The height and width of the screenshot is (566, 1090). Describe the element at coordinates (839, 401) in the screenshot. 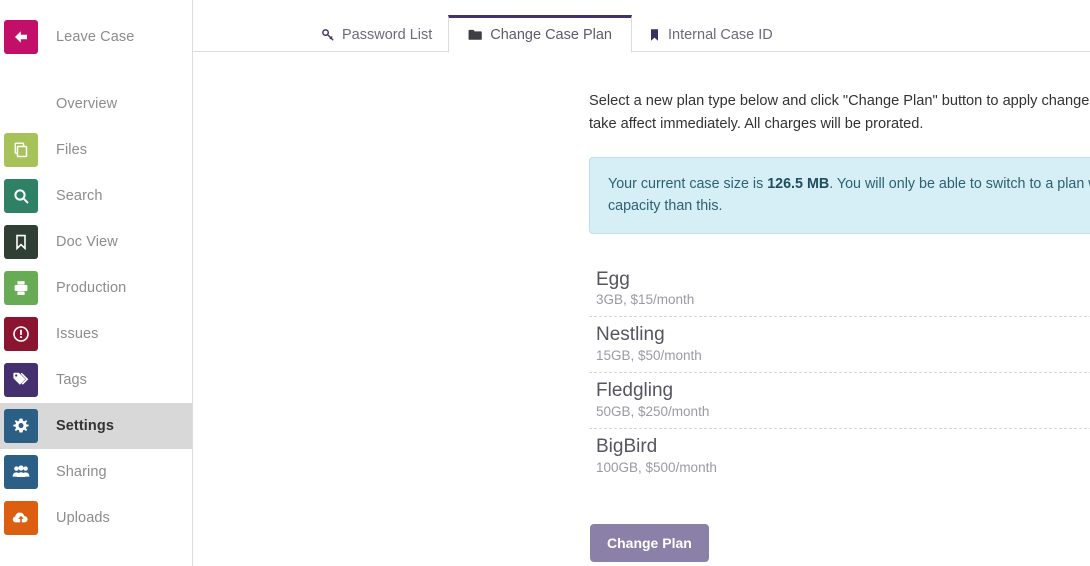

I see `plan-option-fledgling: Fledgling 50GB, $250/month` at that location.